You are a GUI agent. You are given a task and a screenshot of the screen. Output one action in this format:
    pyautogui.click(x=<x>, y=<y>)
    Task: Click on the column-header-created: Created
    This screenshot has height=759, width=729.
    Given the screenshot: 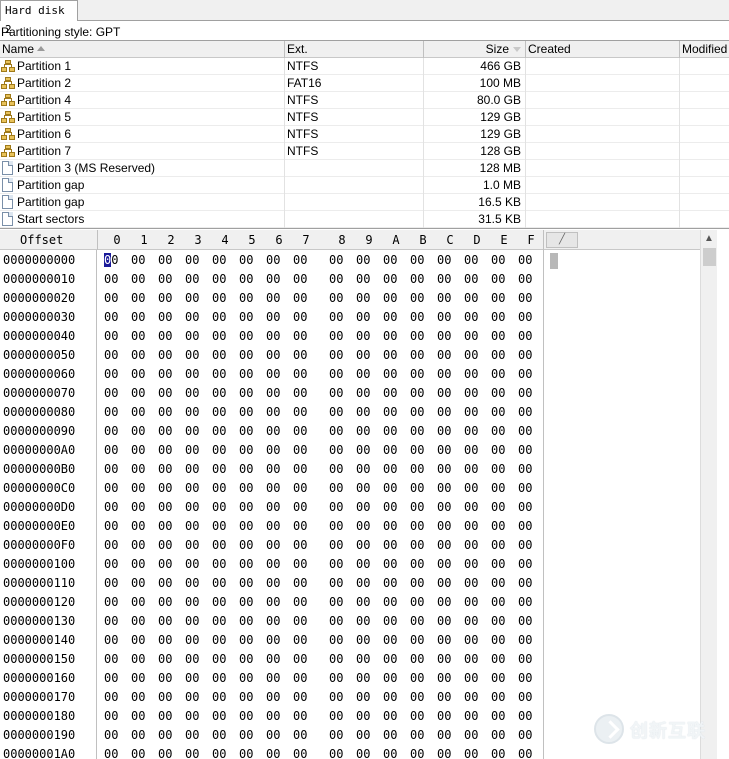 What is the action you would take?
    pyautogui.click(x=603, y=49)
    